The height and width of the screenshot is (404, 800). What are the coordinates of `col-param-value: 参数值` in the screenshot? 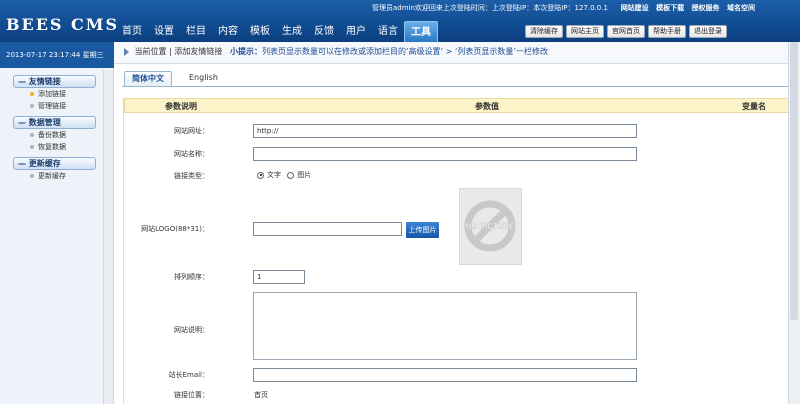 It's located at (487, 106).